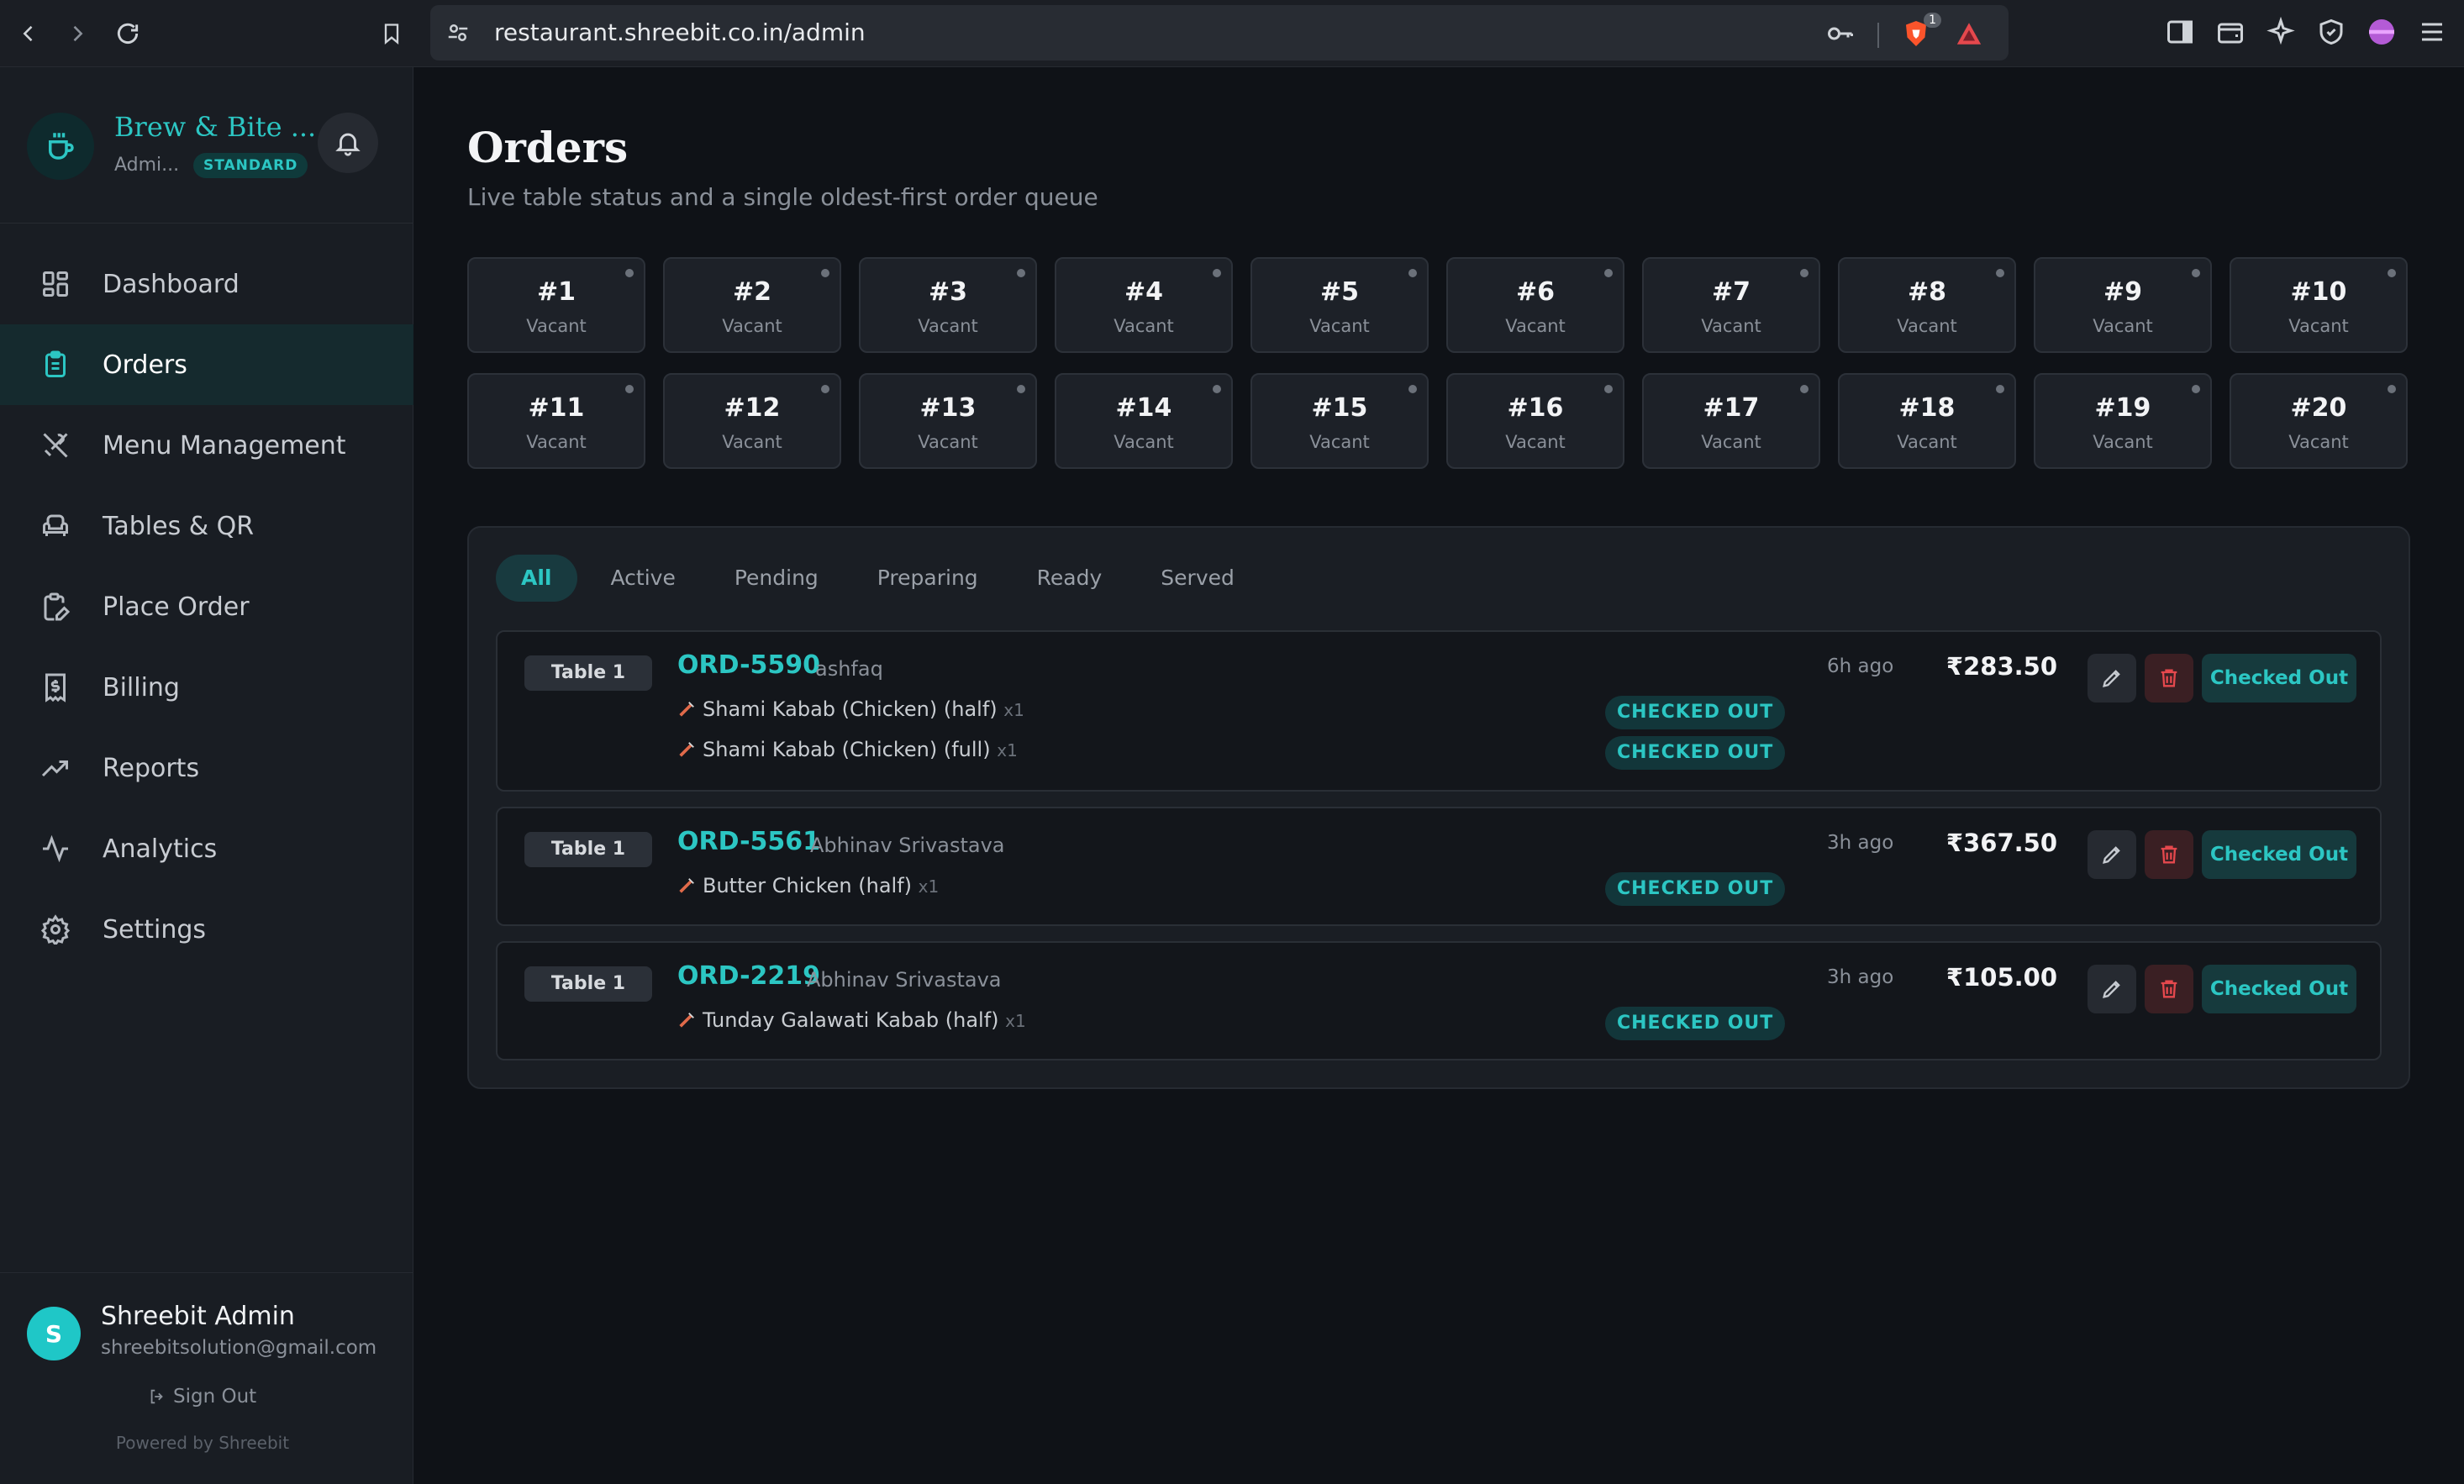 The image size is (2464, 1484). I want to click on table-card: #6 Vacant, so click(1535, 305).